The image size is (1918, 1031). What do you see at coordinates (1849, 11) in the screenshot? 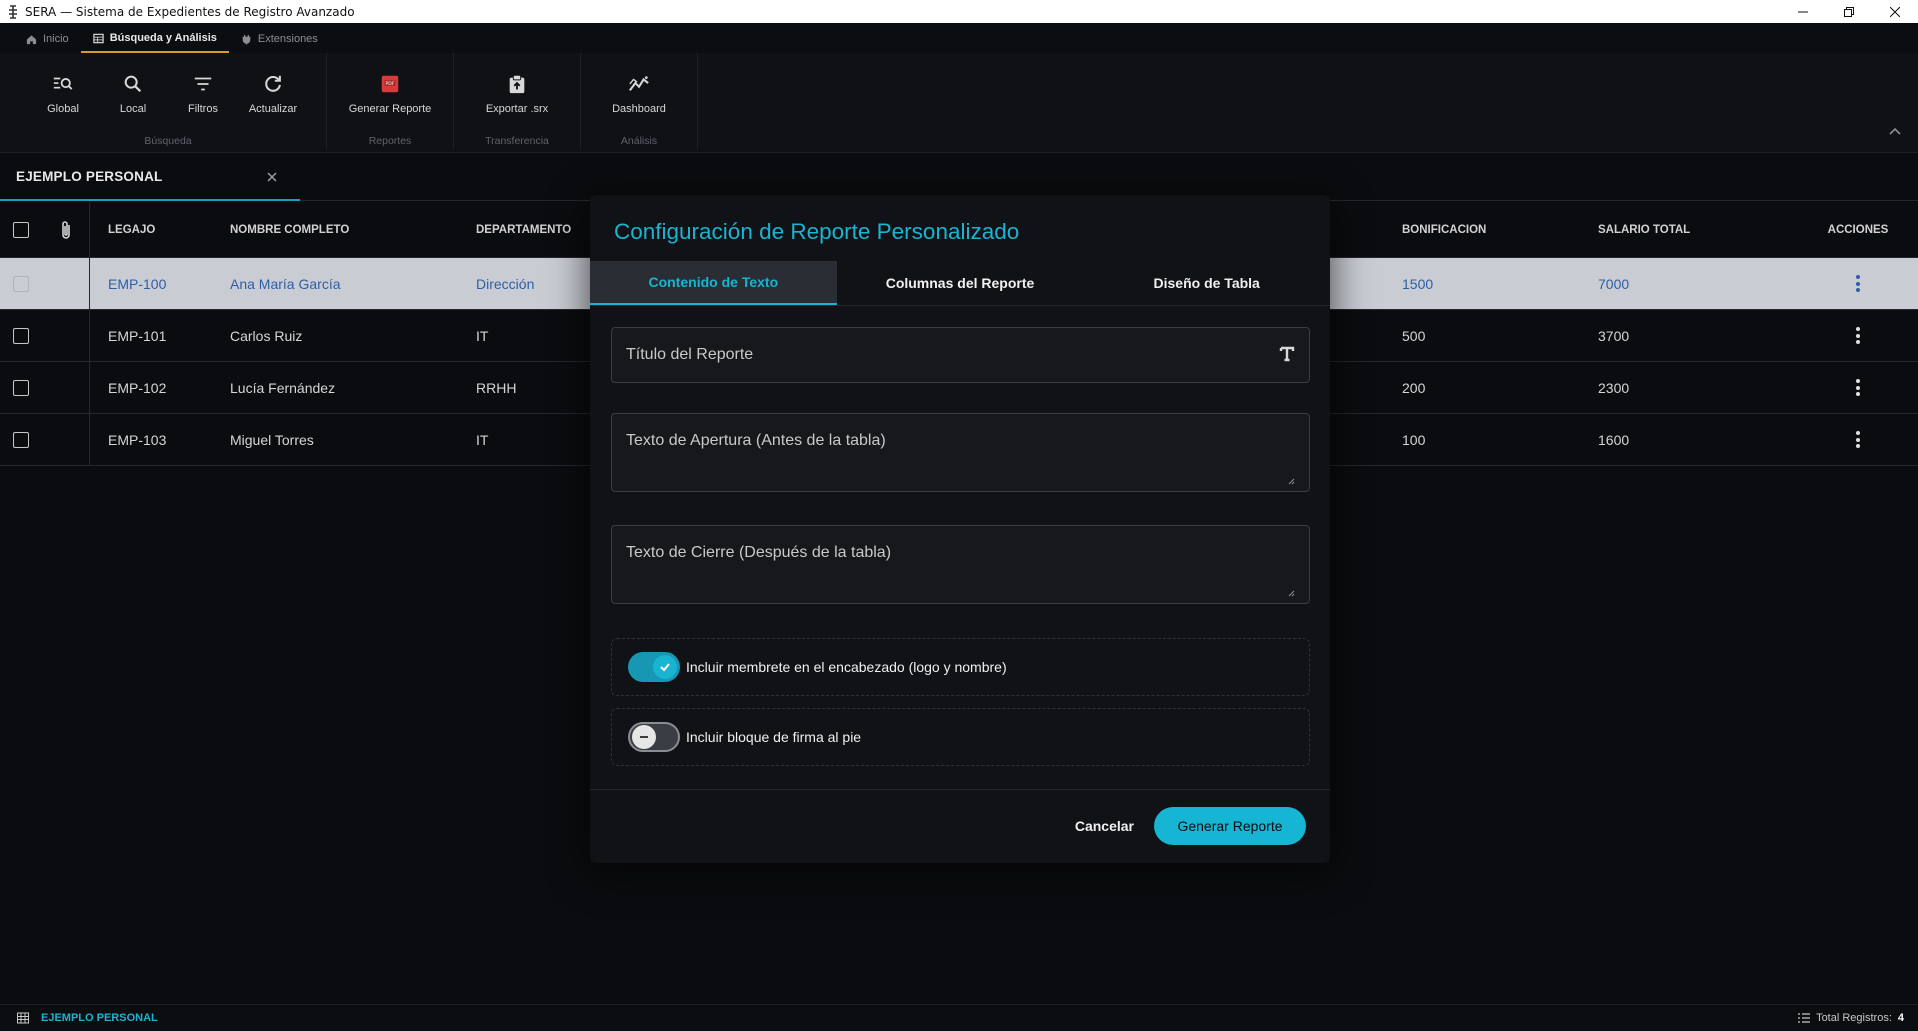
I see `restore-button` at bounding box center [1849, 11].